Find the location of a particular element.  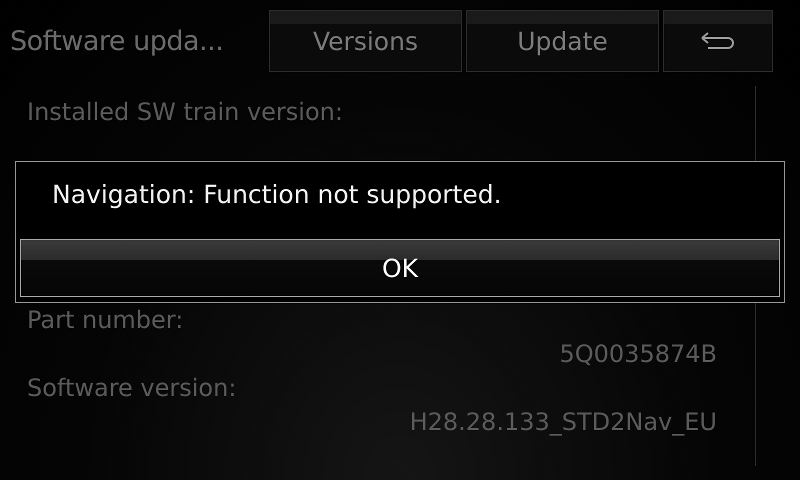

tab-button: Versions is located at coordinates (365, 41).